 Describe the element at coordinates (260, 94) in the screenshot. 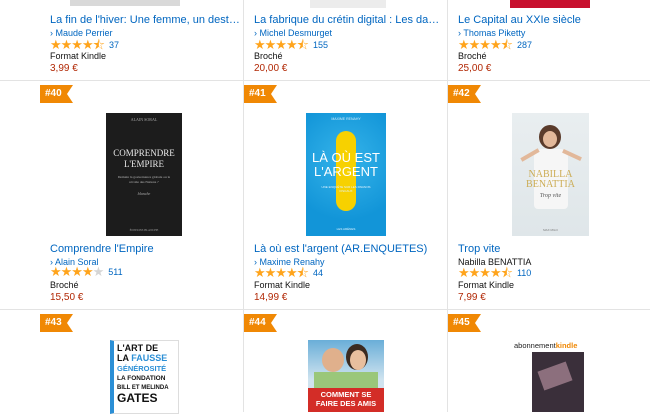

I see `rank-badge: #41` at that location.